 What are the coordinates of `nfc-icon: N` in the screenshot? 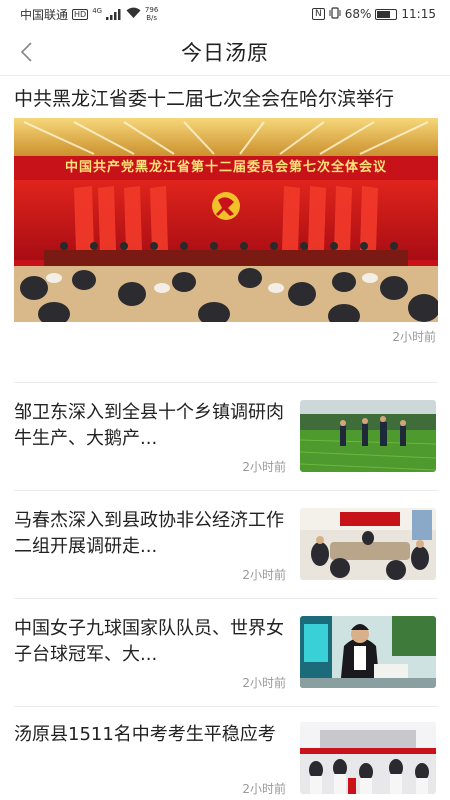 It's located at (318, 14).